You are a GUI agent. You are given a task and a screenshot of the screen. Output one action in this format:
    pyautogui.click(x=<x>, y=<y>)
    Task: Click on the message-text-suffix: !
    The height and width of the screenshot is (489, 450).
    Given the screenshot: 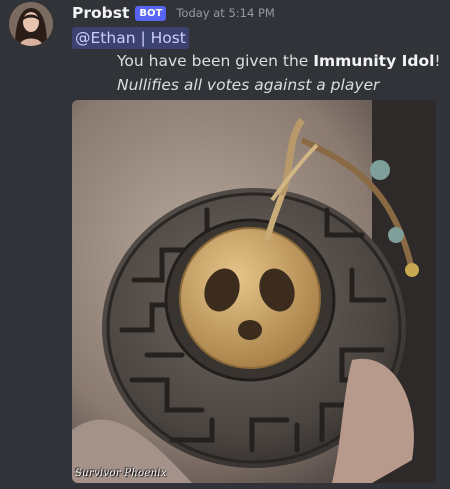 What is the action you would take?
    pyautogui.click(x=437, y=61)
    